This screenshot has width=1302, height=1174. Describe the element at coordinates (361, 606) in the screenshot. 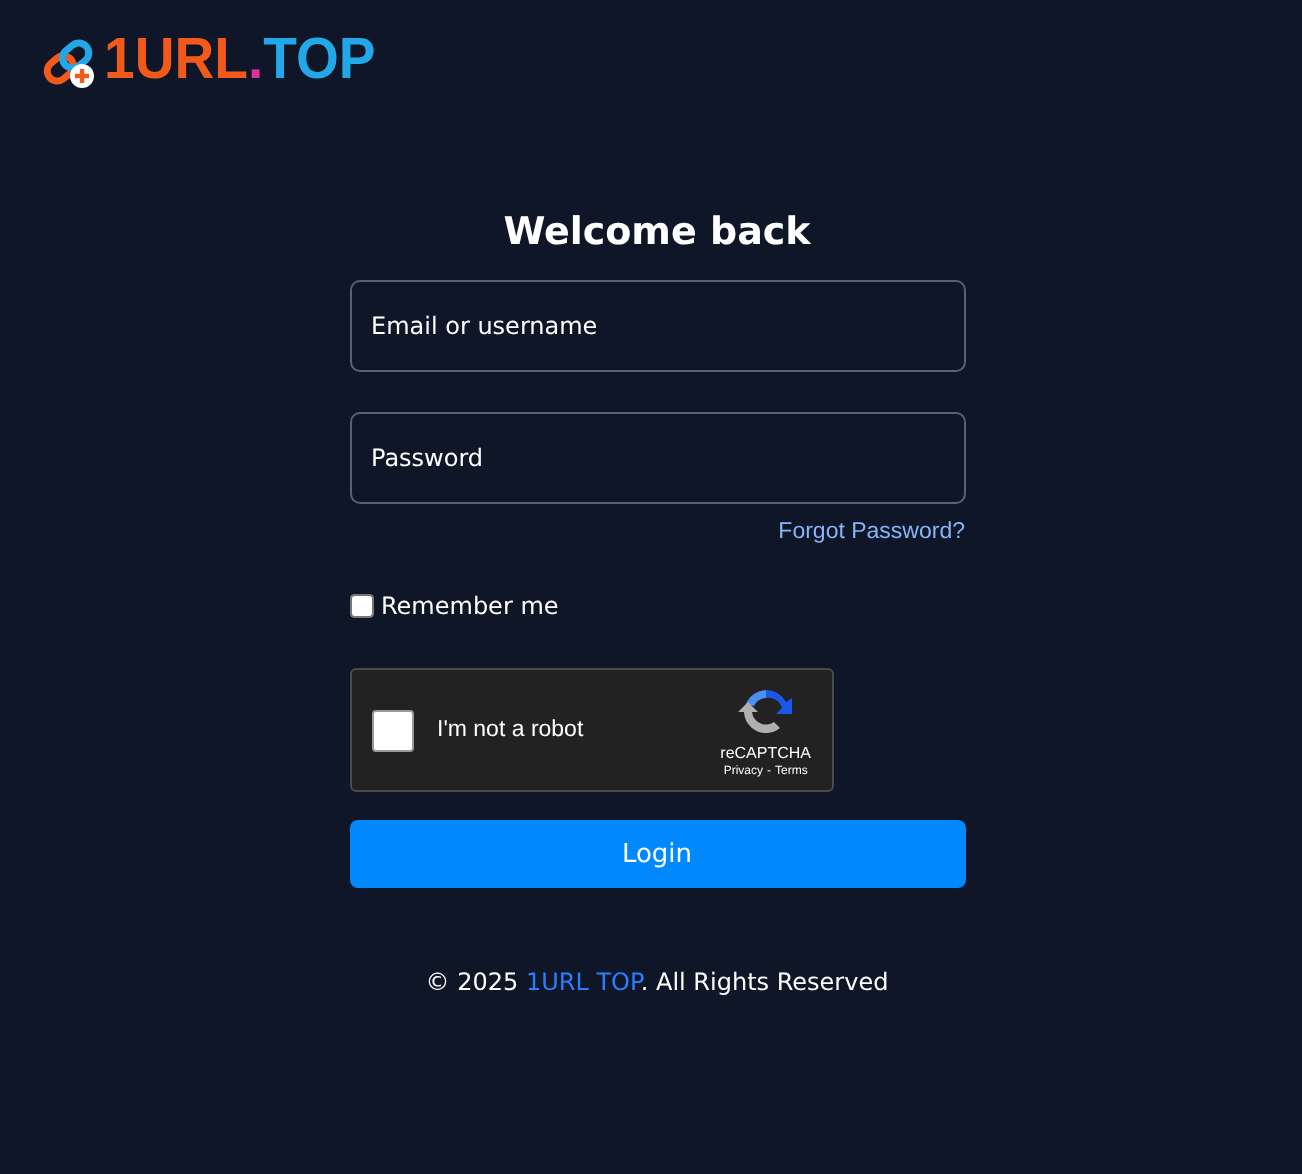

I see `remember-checkbox` at that location.